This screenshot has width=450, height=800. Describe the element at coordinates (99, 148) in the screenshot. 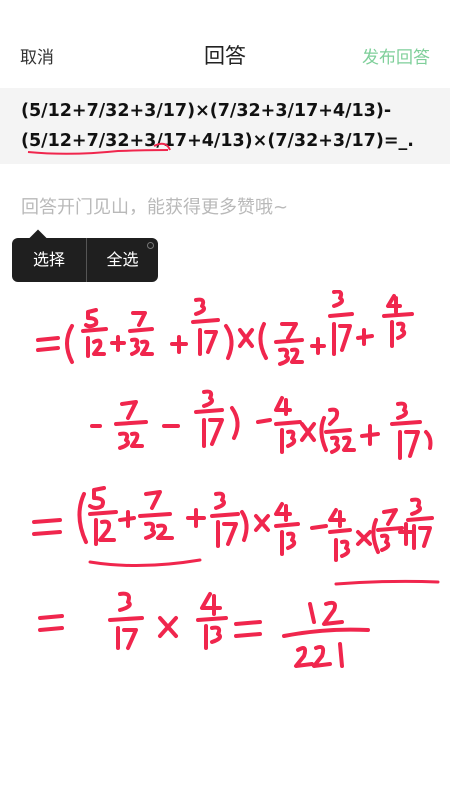

I see `question-highlight-marks` at that location.